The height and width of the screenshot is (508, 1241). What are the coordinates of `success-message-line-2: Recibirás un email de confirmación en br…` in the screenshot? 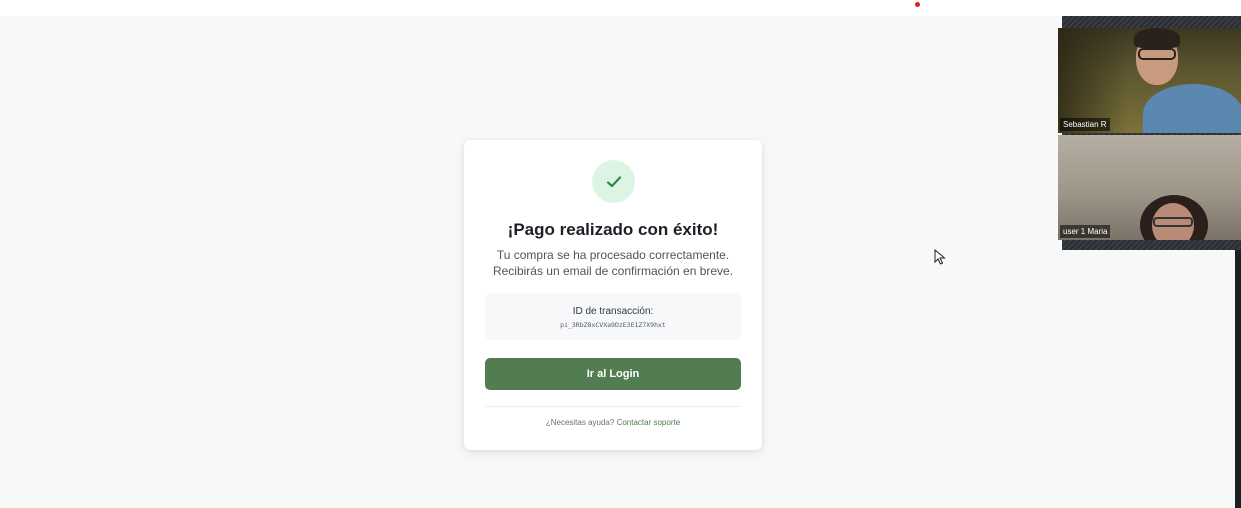 It's located at (613, 271).